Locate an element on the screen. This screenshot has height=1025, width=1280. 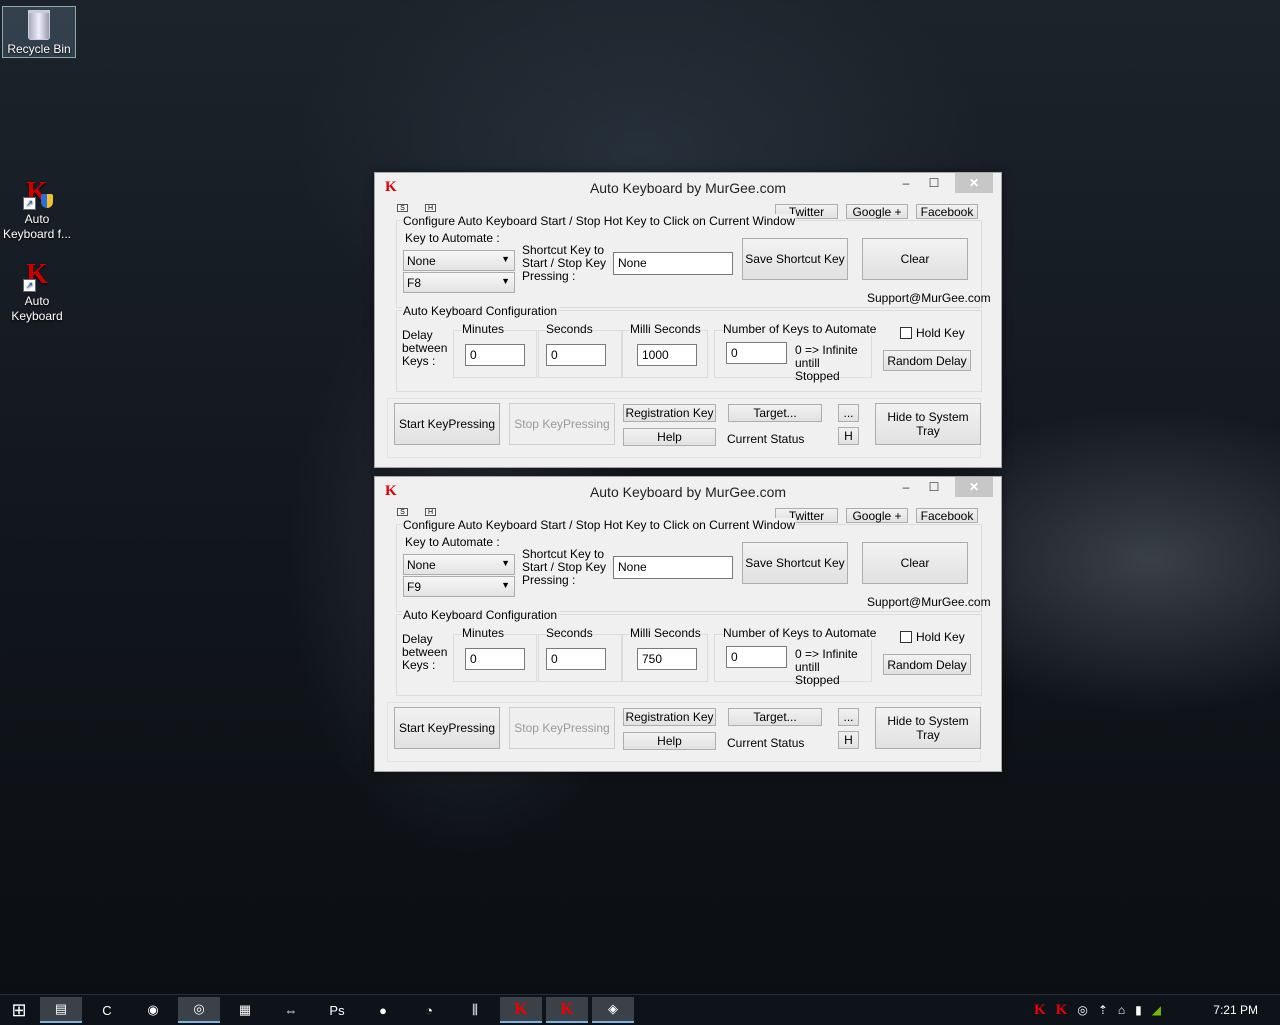
tray-steam-icon: ◎ is located at coordinates (1082, 1010).